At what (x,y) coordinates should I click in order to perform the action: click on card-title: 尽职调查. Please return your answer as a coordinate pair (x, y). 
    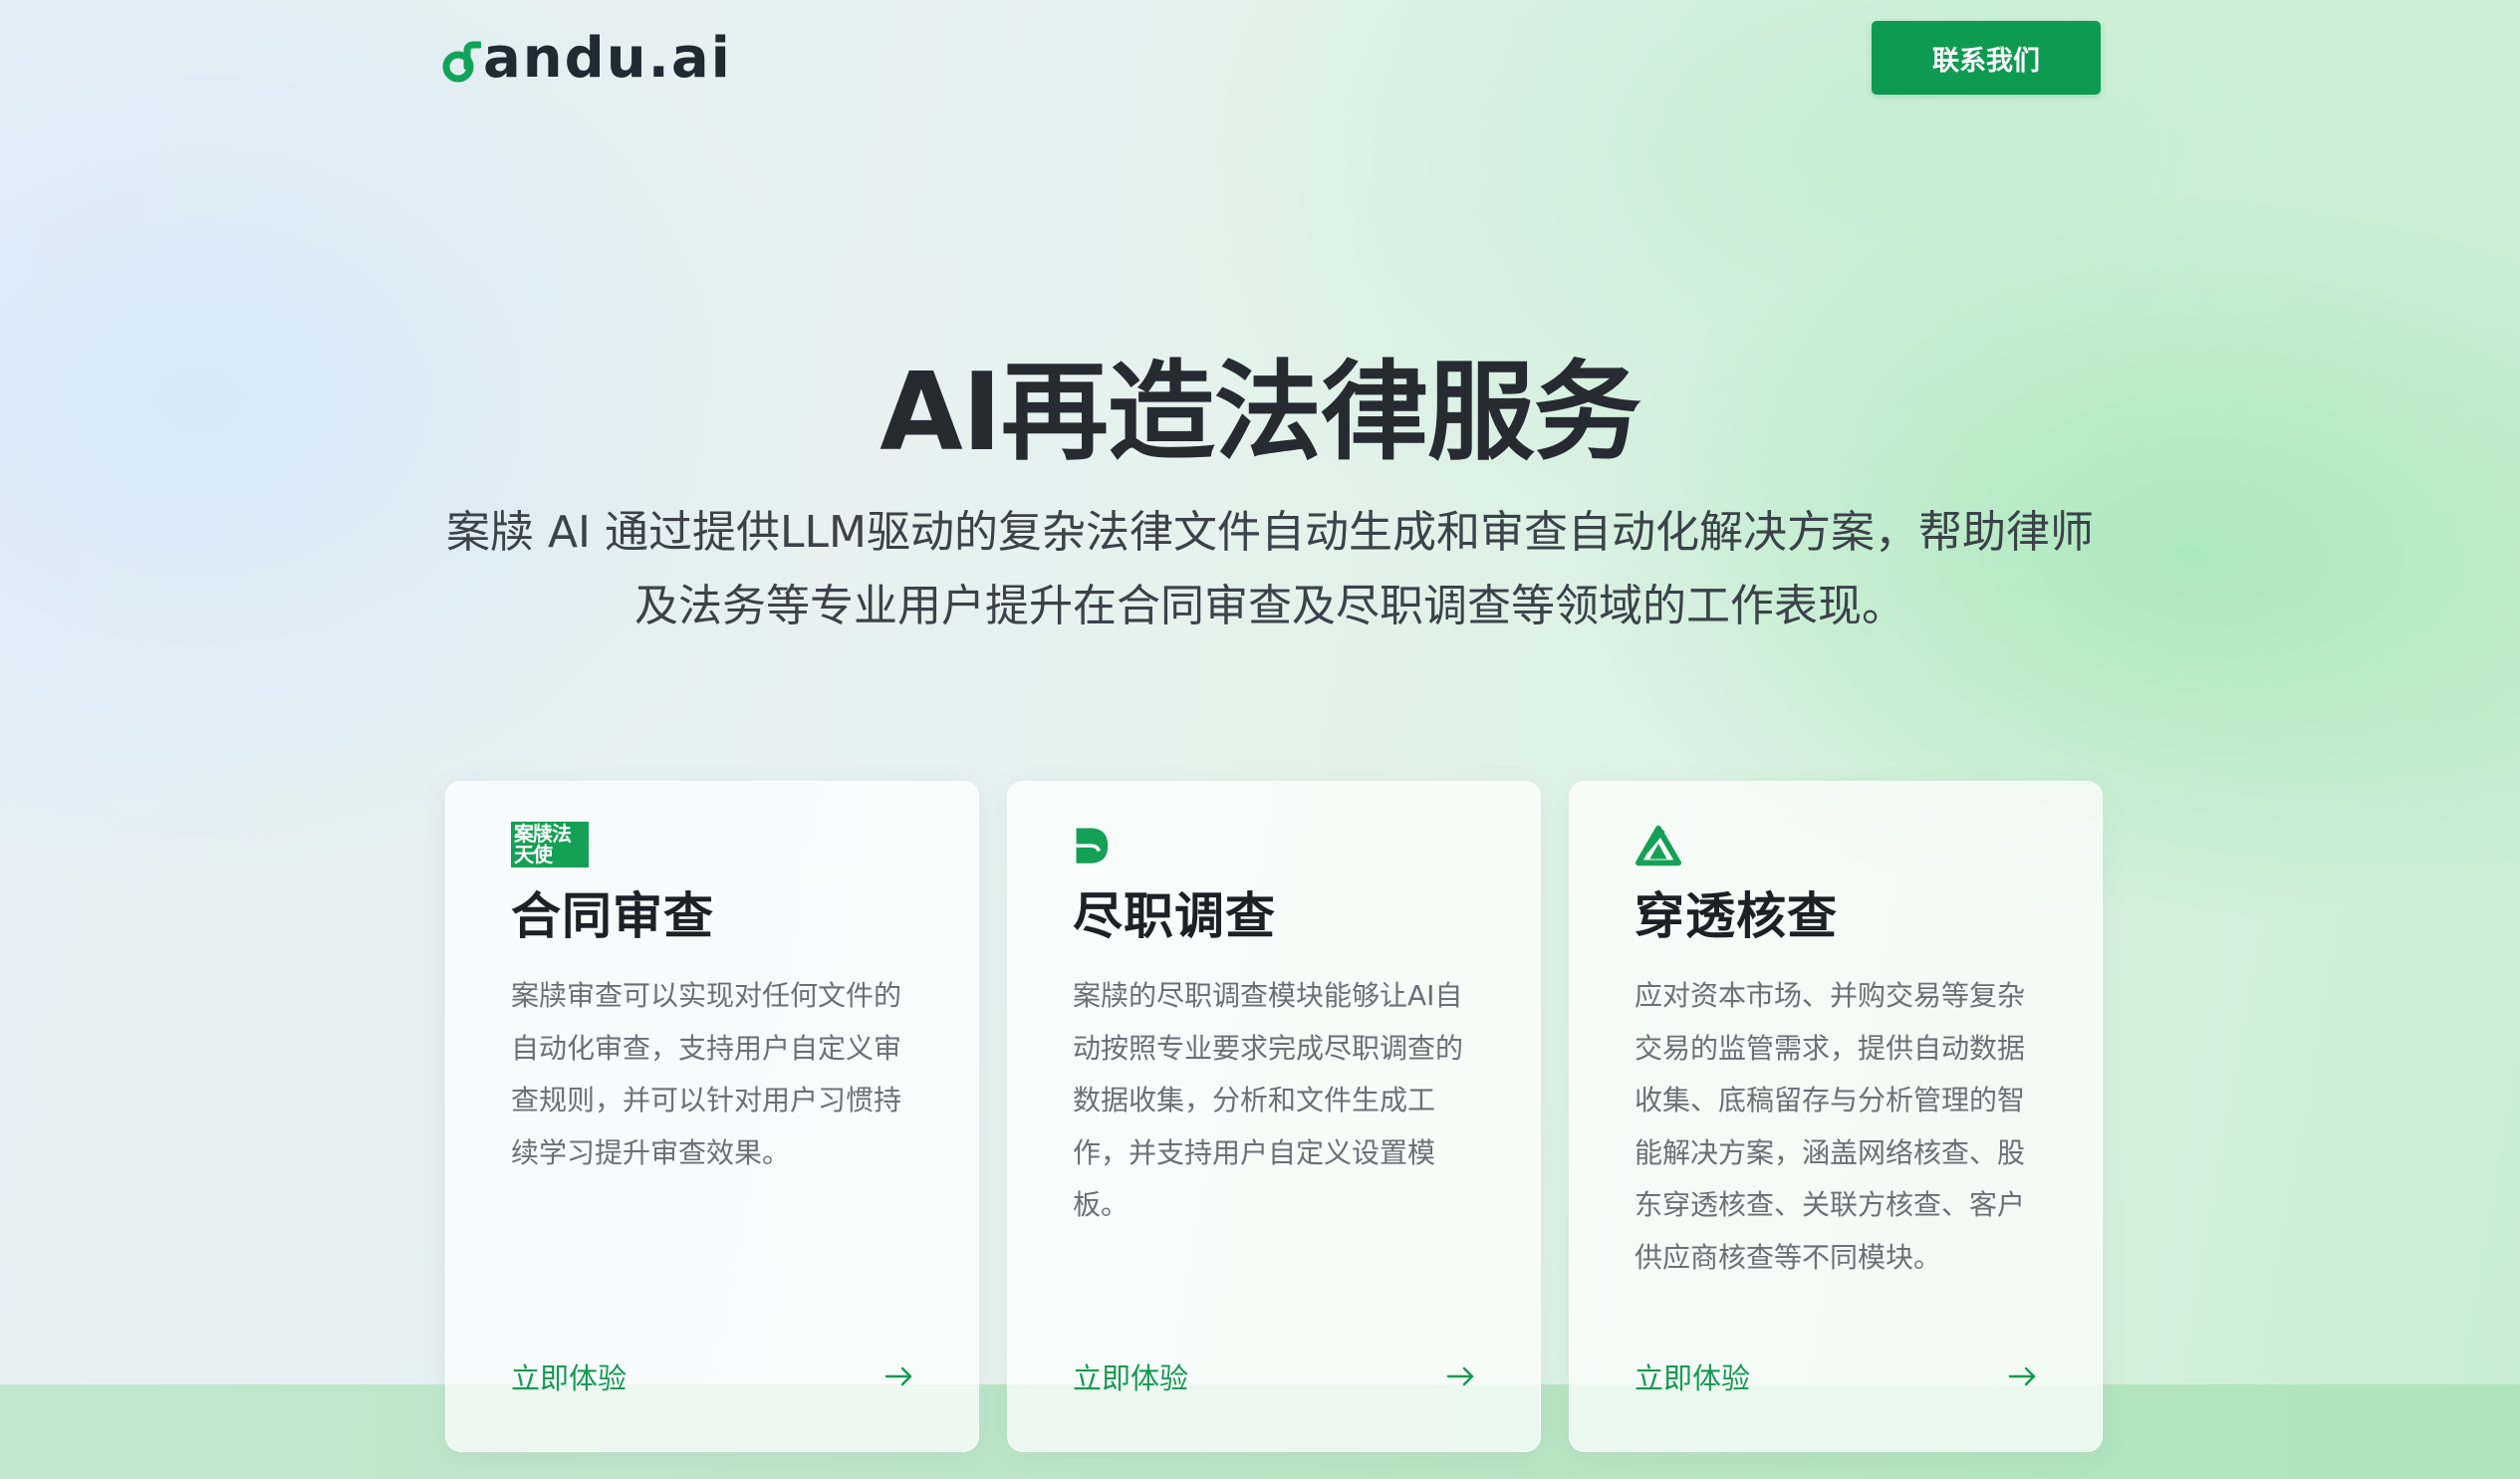
    Looking at the image, I should click on (1174, 916).